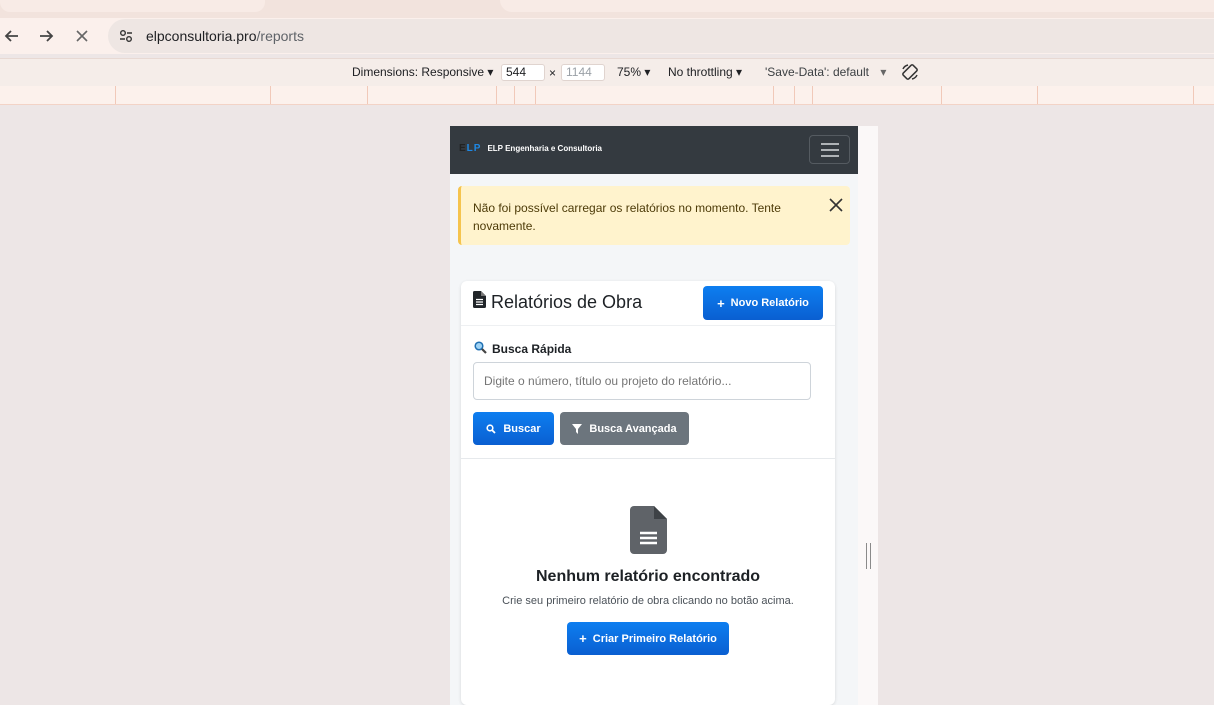  What do you see at coordinates (654, 638) in the screenshot?
I see `create-first-report-label: Criar Primeiro Relatório` at bounding box center [654, 638].